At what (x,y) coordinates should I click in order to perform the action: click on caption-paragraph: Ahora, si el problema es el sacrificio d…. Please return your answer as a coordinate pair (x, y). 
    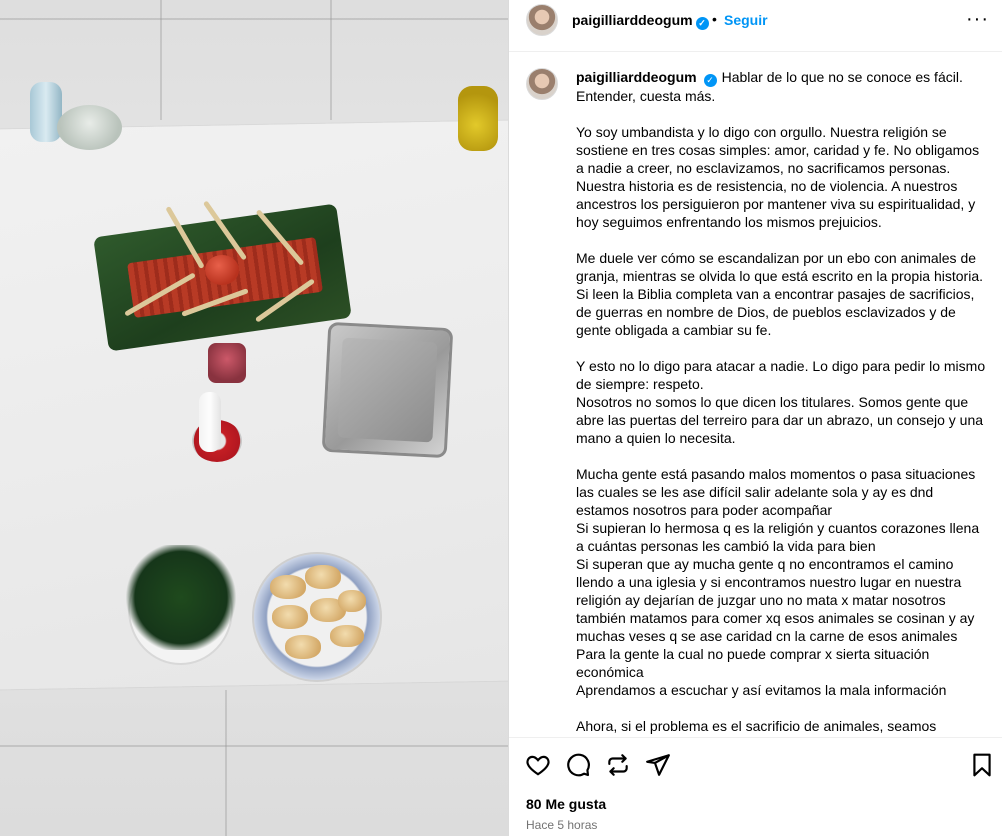
    Looking at the image, I should click on (756, 726).